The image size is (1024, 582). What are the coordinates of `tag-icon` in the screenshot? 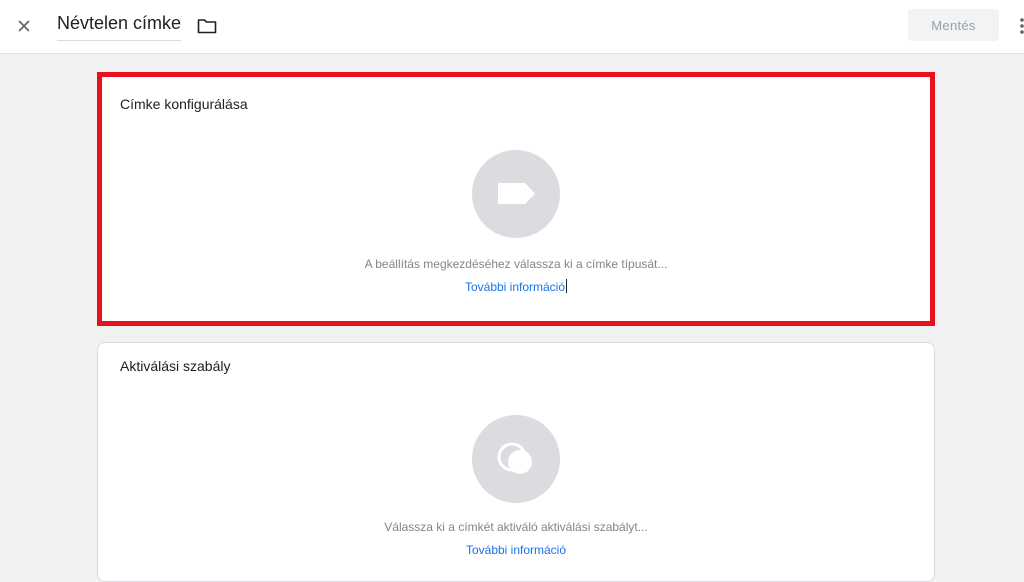 It's located at (516, 193).